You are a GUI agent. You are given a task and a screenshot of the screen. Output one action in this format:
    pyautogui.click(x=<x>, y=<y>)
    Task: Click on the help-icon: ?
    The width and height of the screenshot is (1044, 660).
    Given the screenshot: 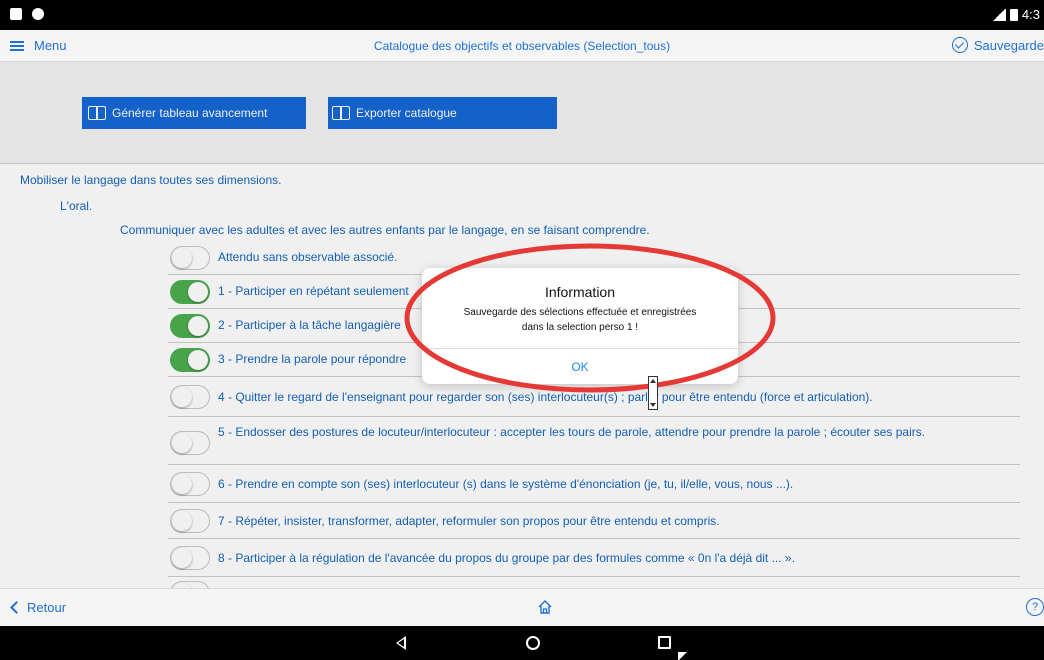 What is the action you would take?
    pyautogui.click(x=1035, y=607)
    